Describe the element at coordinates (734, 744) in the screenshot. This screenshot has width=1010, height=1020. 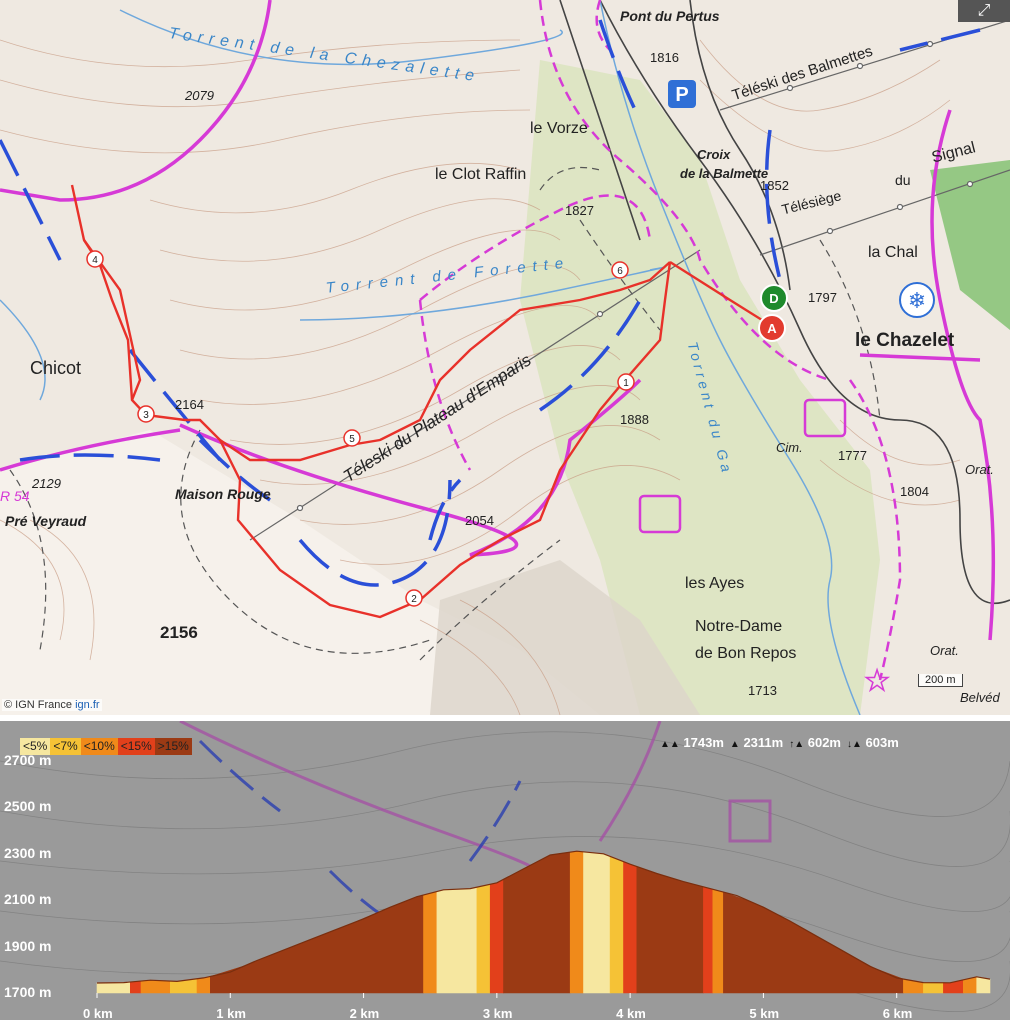
I see `max-altitude-icon: ▲` at that location.